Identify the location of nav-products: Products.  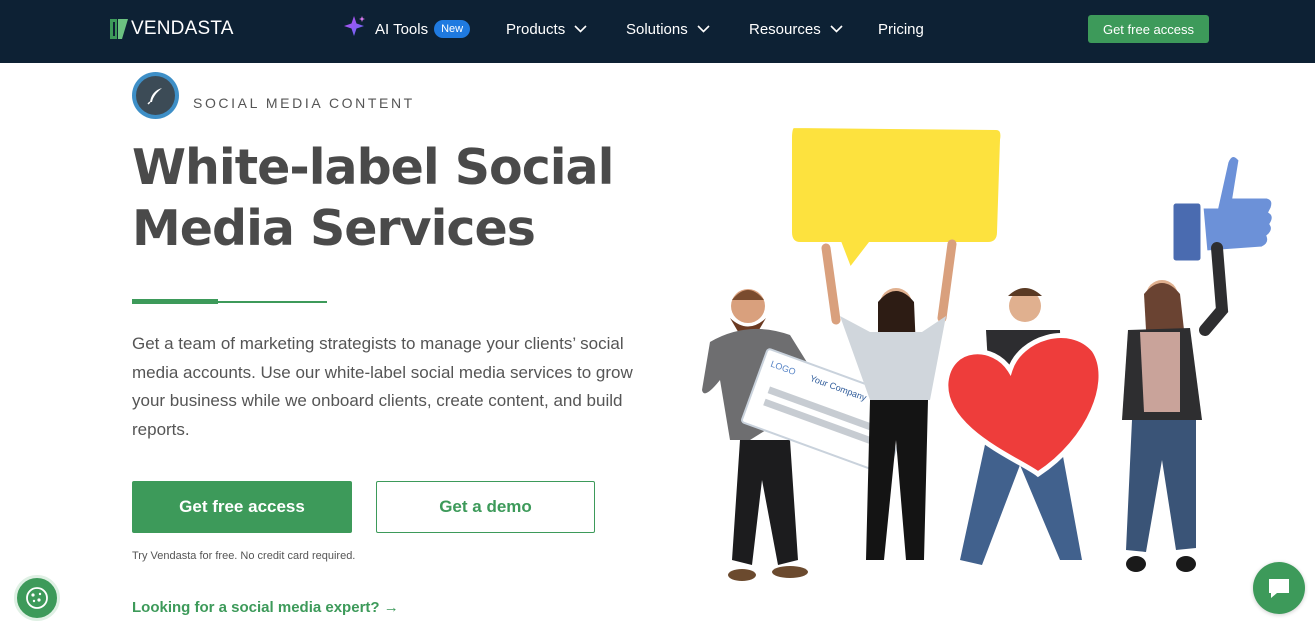
(547, 29).